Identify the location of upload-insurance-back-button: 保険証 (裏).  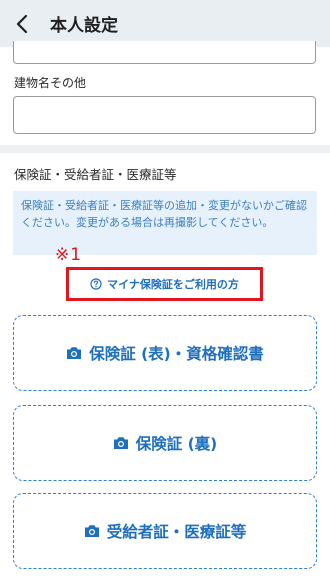
(165, 443).